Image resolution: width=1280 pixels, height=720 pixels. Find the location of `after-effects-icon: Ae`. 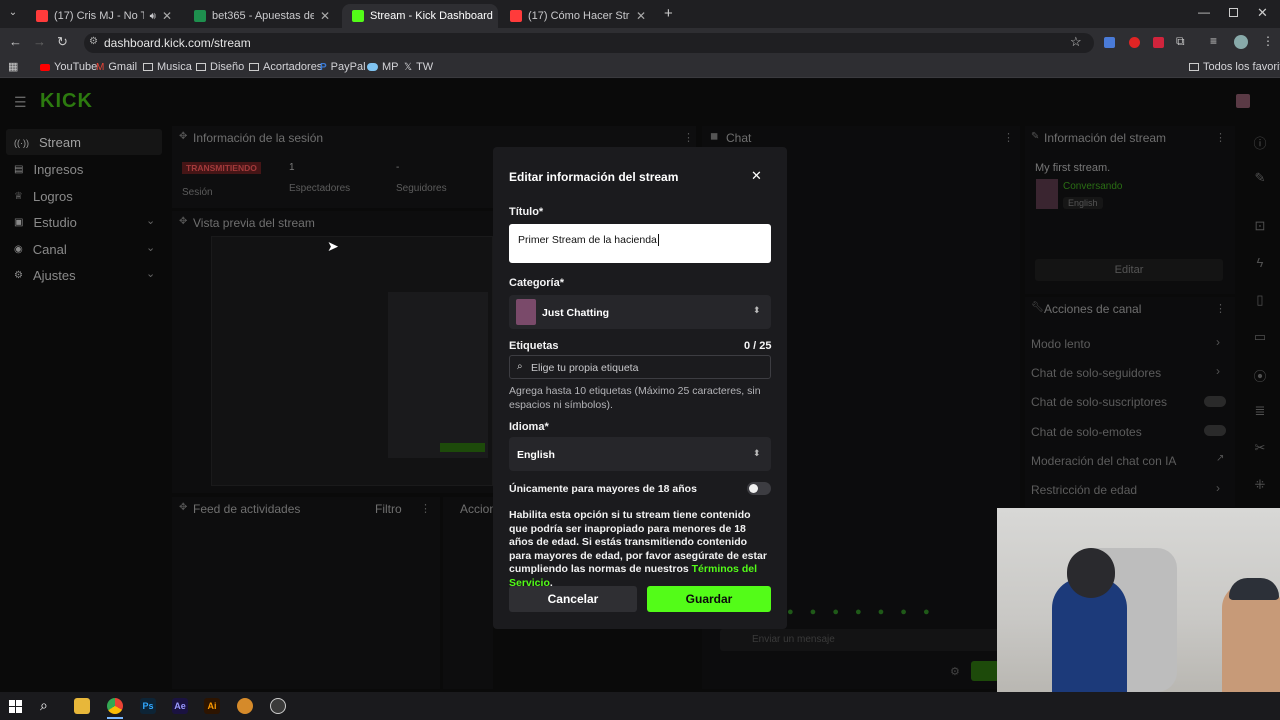

after-effects-icon: Ae is located at coordinates (180, 706).